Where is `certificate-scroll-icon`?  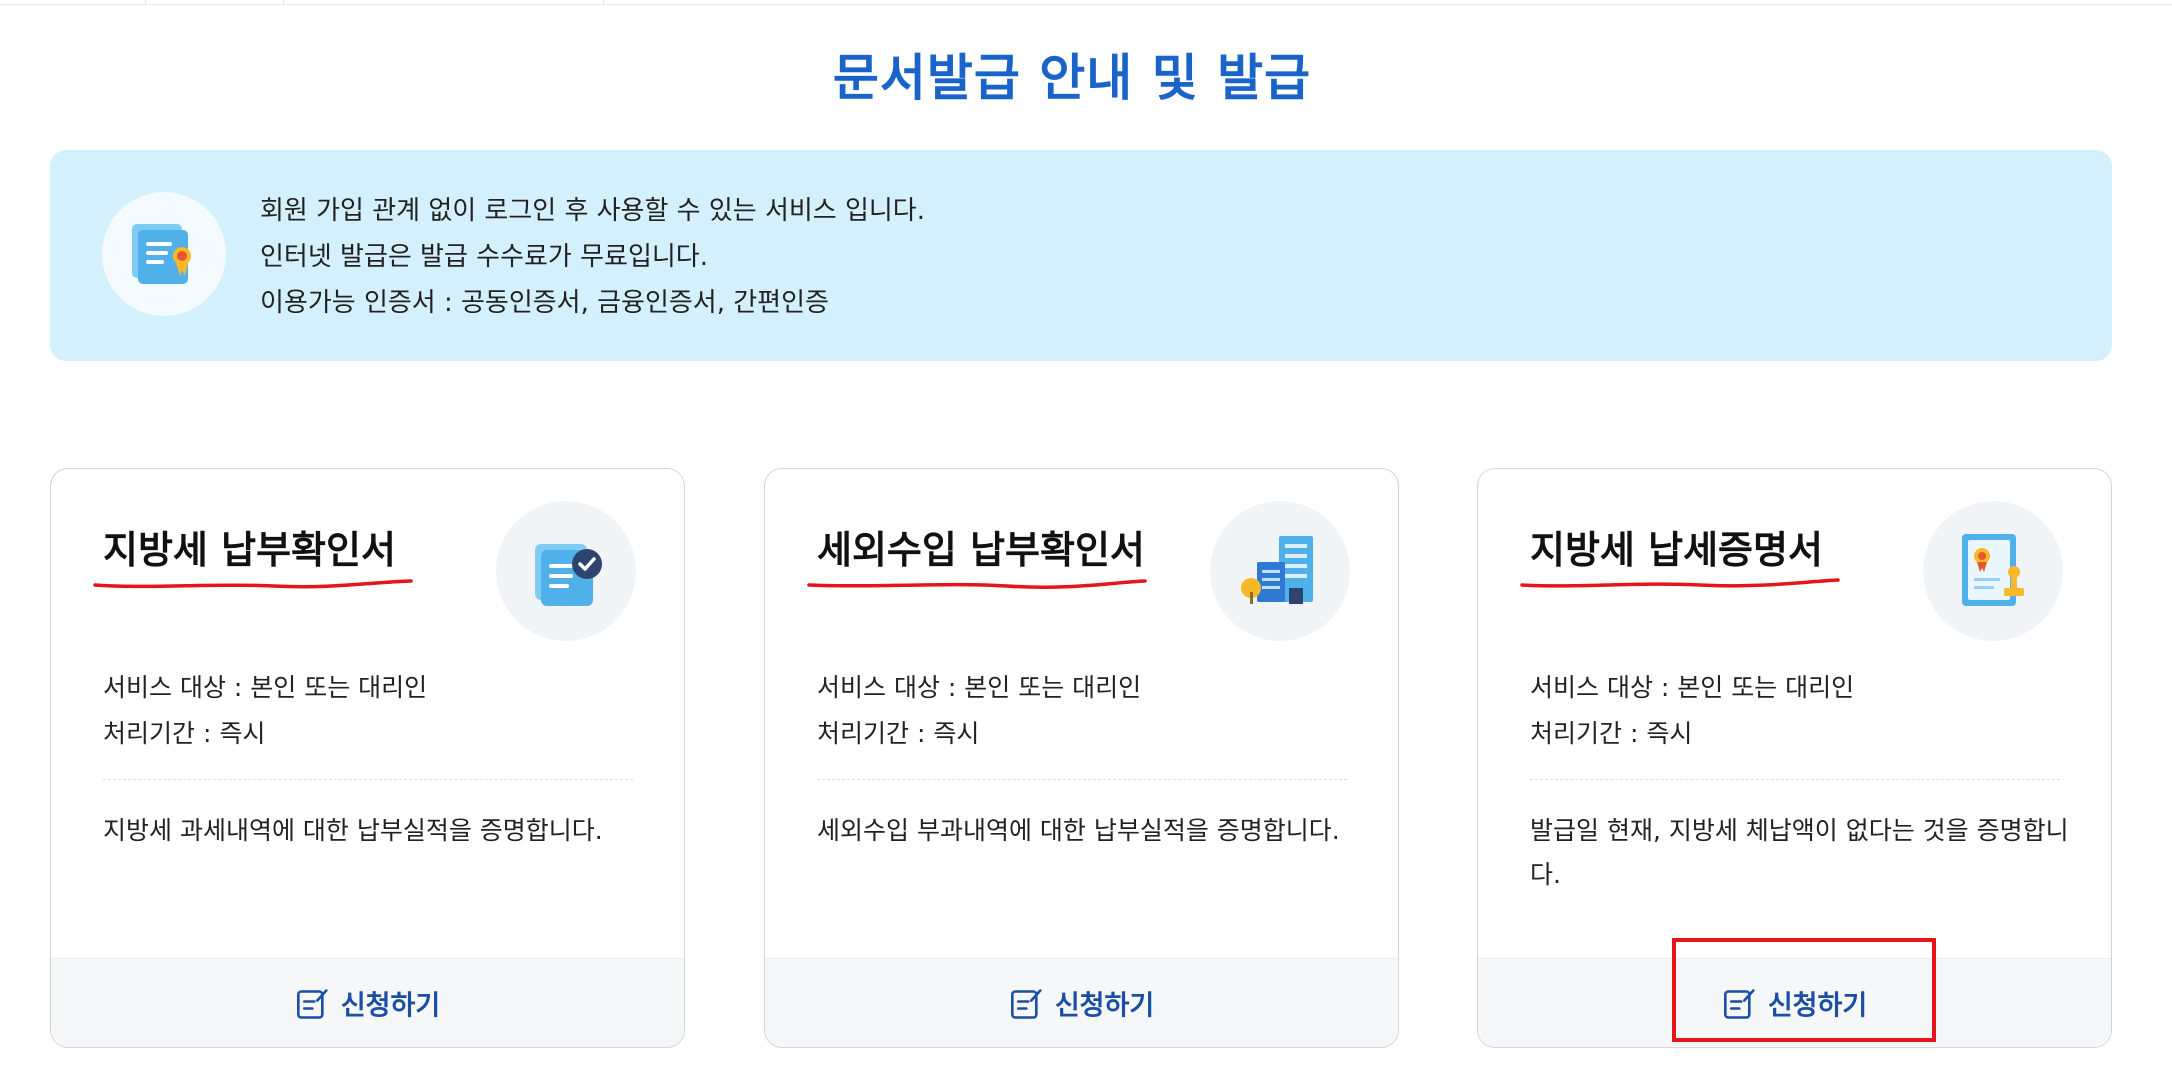
certificate-scroll-icon is located at coordinates (164, 254).